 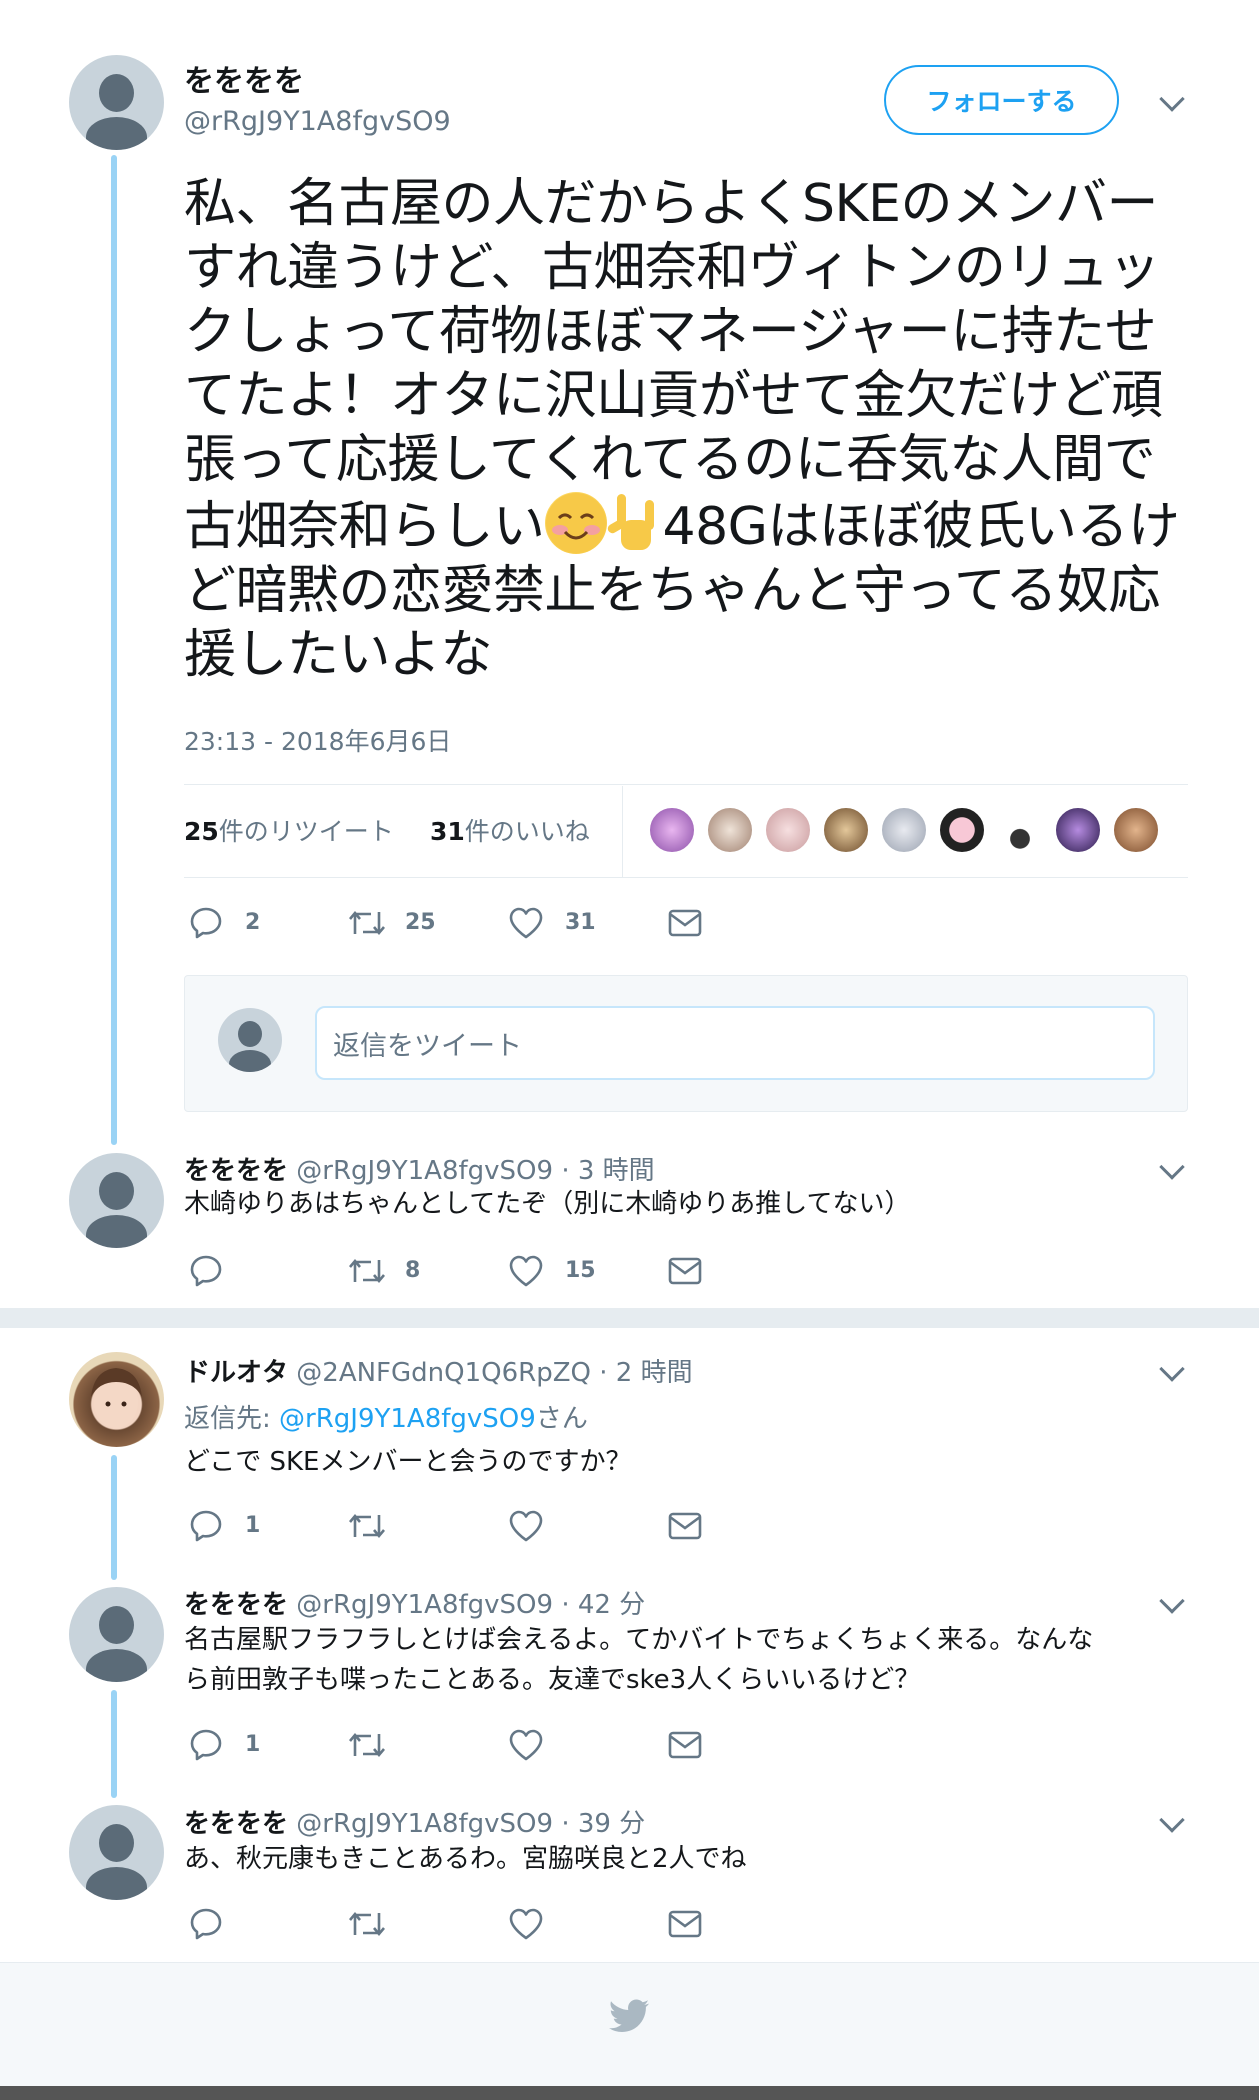 I want to click on retweet-count: 25, so click(x=420, y=922).